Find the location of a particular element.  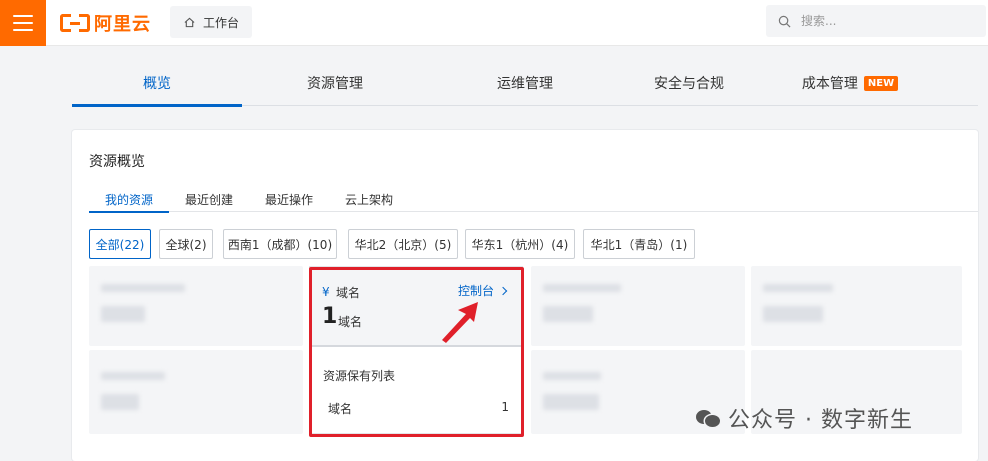

subtab-label: 最近操作 is located at coordinates (288, 200).